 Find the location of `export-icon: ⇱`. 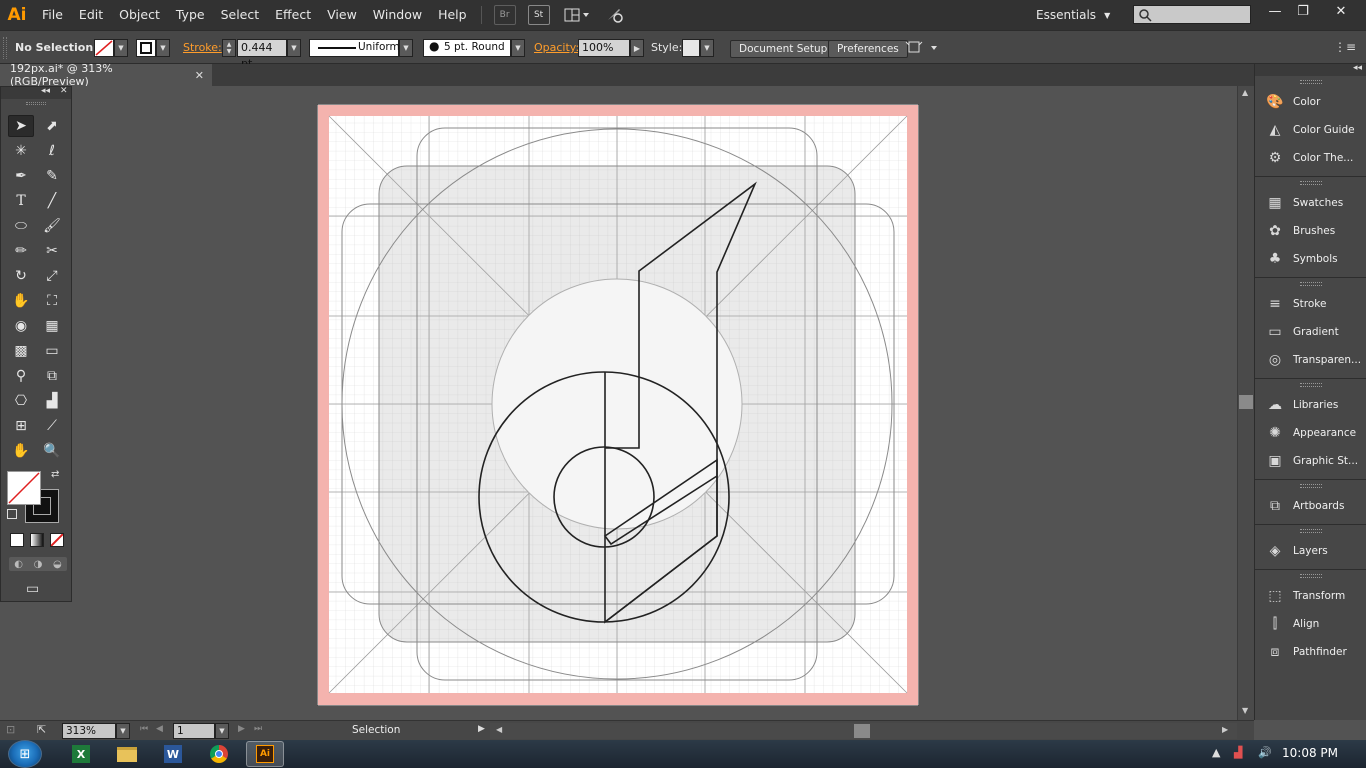

export-icon: ⇱ is located at coordinates (41, 729).